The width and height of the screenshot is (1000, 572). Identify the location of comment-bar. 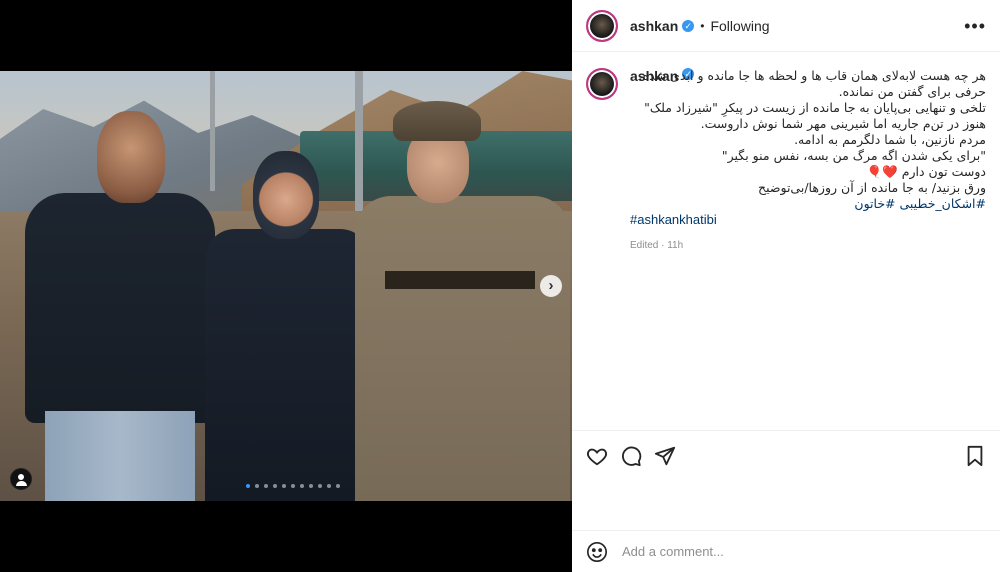
(786, 551).